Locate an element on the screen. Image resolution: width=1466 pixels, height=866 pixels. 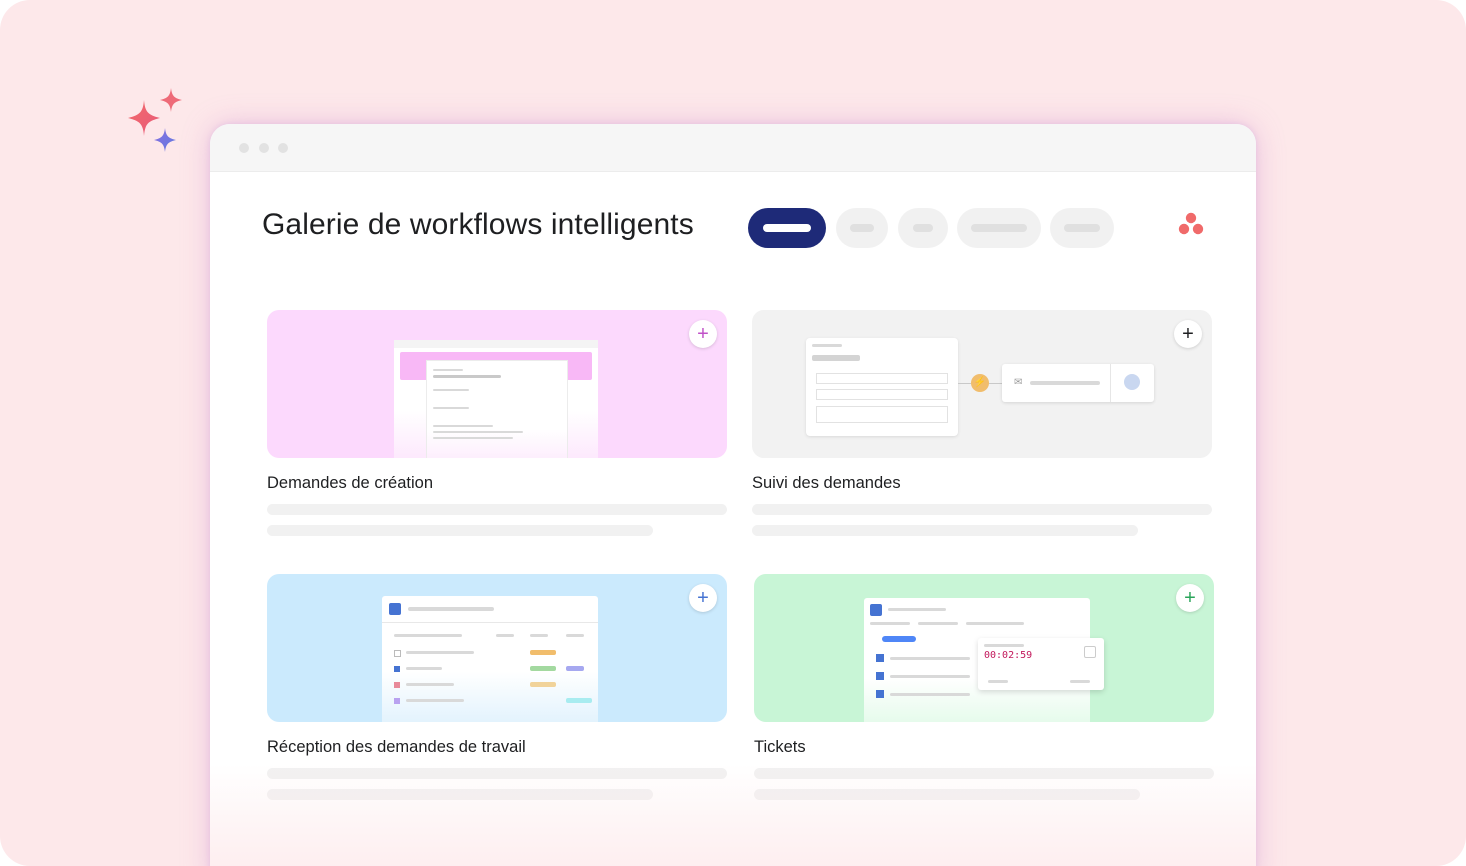
card-thumbnail: ⚡ ✉ + is located at coordinates (982, 384).